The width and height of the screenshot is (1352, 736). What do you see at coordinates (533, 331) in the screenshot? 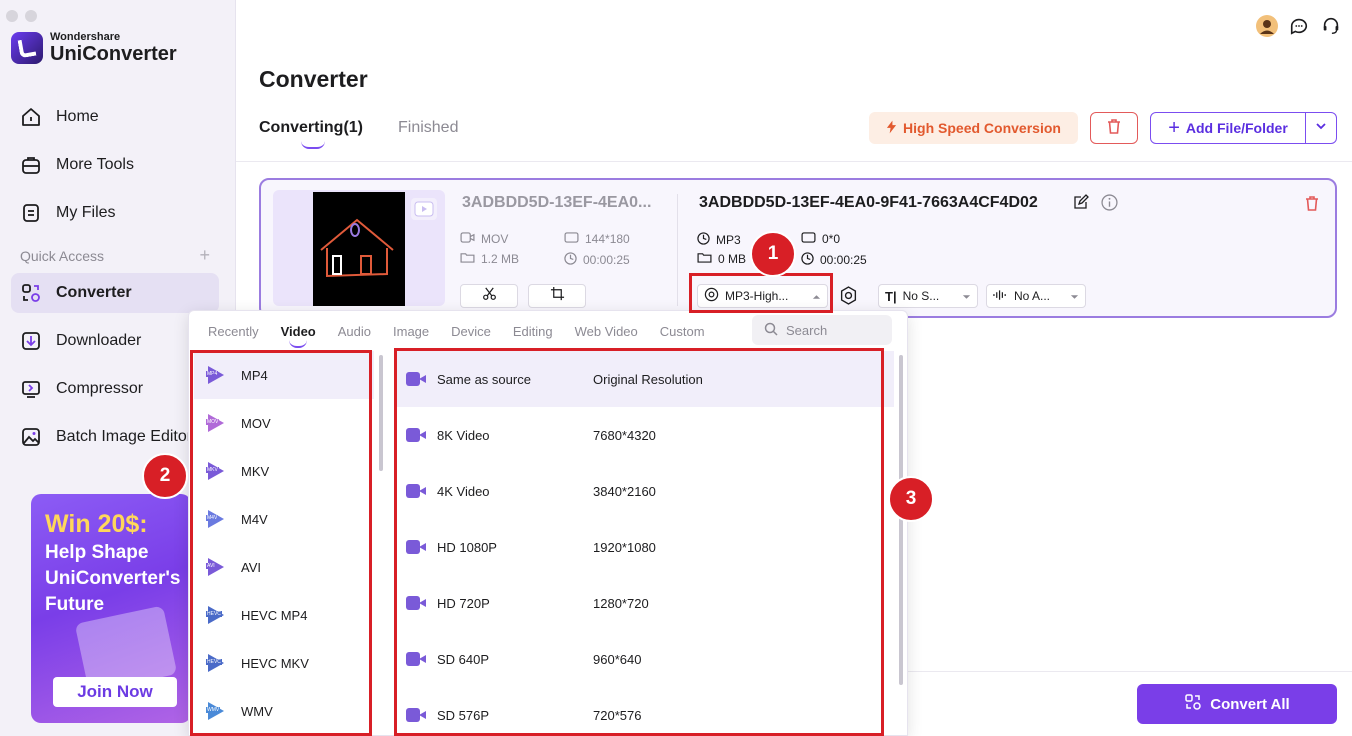
I see `tab-editing: Editing` at bounding box center [533, 331].